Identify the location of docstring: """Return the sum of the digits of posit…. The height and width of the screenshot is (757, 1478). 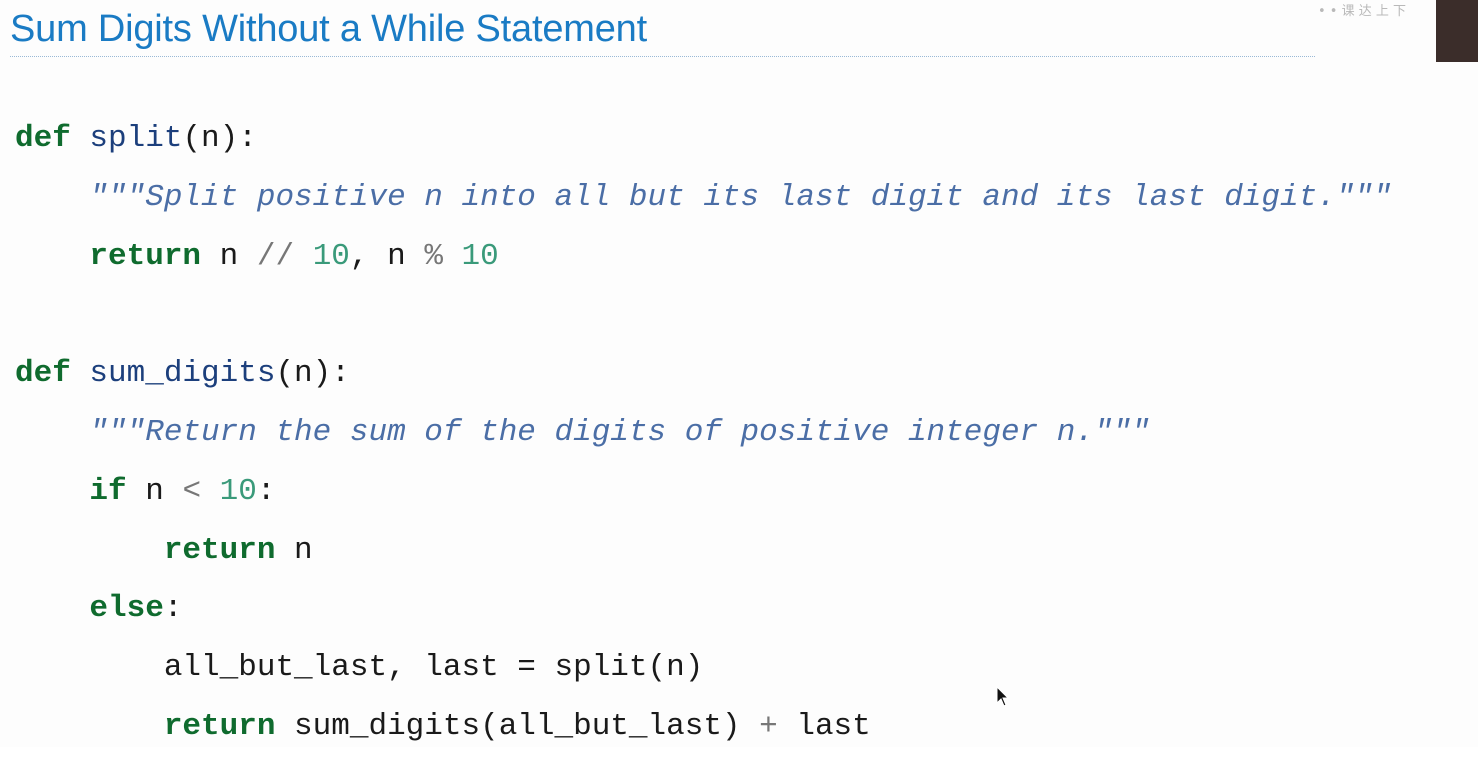
(619, 432).